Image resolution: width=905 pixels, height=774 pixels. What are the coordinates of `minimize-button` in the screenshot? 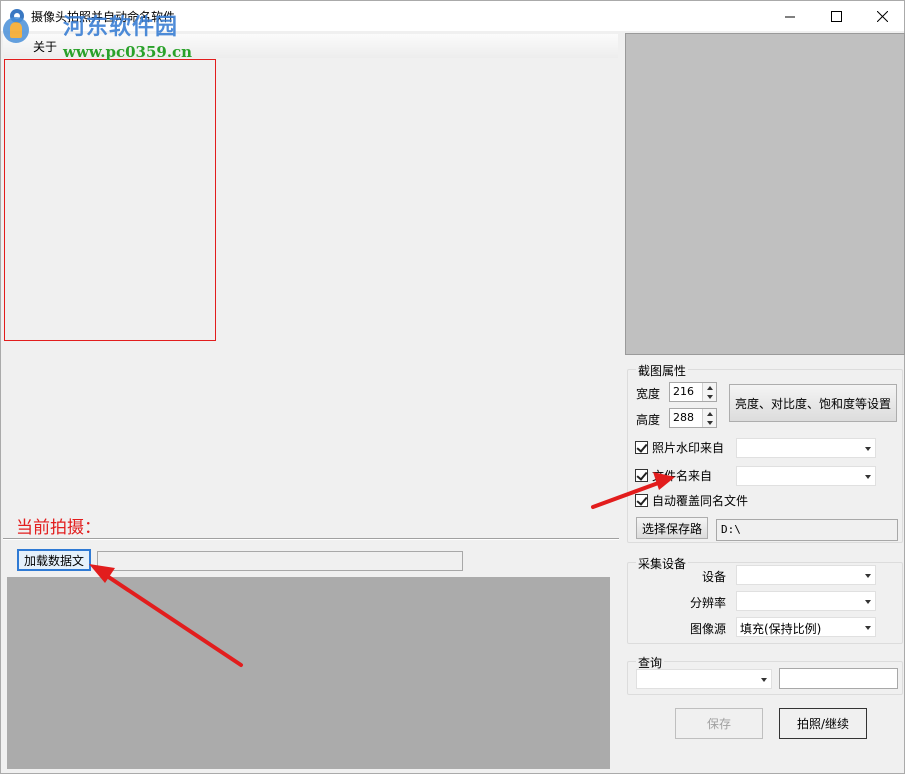 It's located at (790, 16).